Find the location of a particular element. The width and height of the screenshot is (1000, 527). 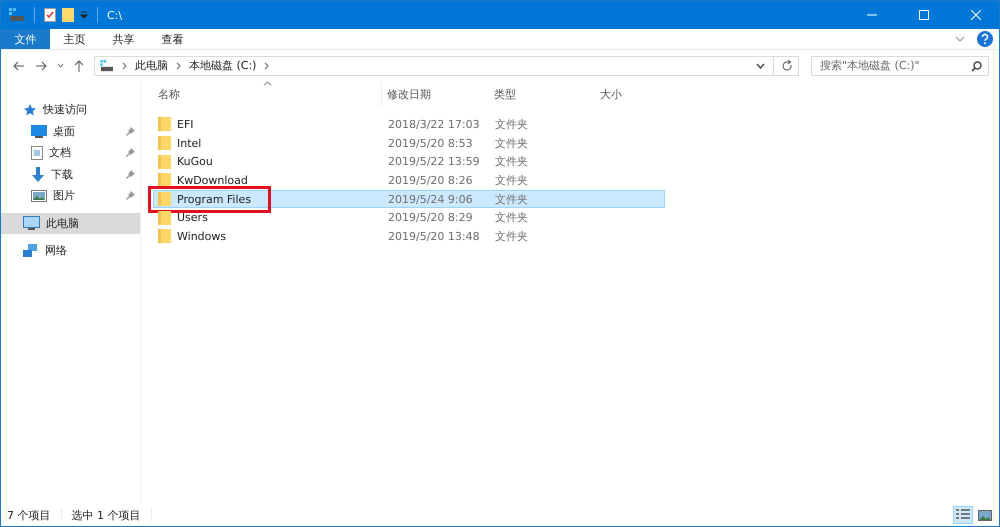

chevron-icon is located at coordinates (960, 39).